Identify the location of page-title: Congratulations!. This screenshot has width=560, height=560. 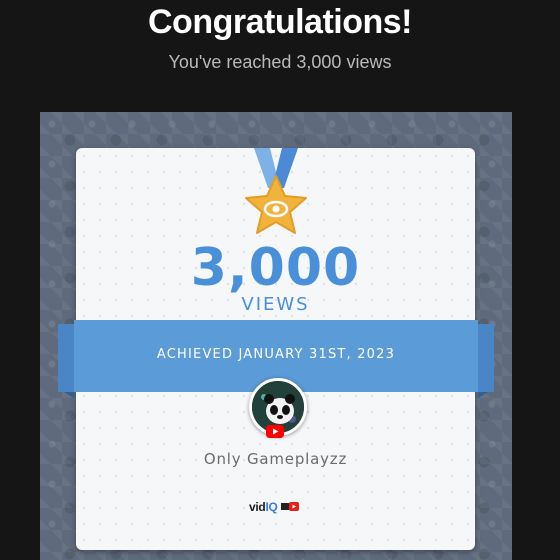
(280, 22).